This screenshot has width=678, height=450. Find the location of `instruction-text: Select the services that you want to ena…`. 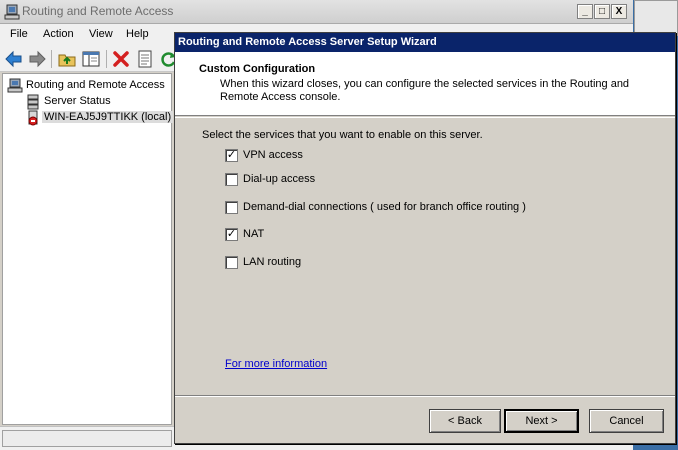

instruction-text: Select the services that you want to ena… is located at coordinates (342, 135).